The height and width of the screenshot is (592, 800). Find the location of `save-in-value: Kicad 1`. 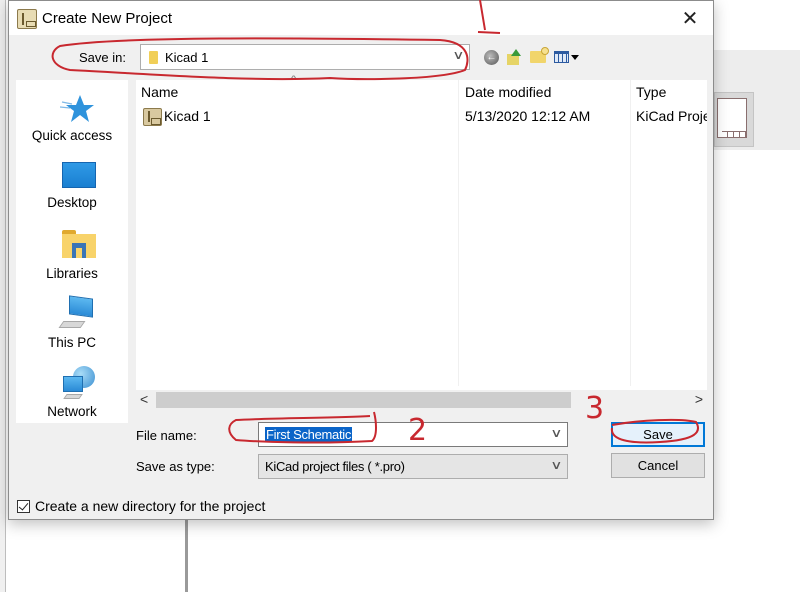

save-in-value: Kicad 1 is located at coordinates (187, 57).